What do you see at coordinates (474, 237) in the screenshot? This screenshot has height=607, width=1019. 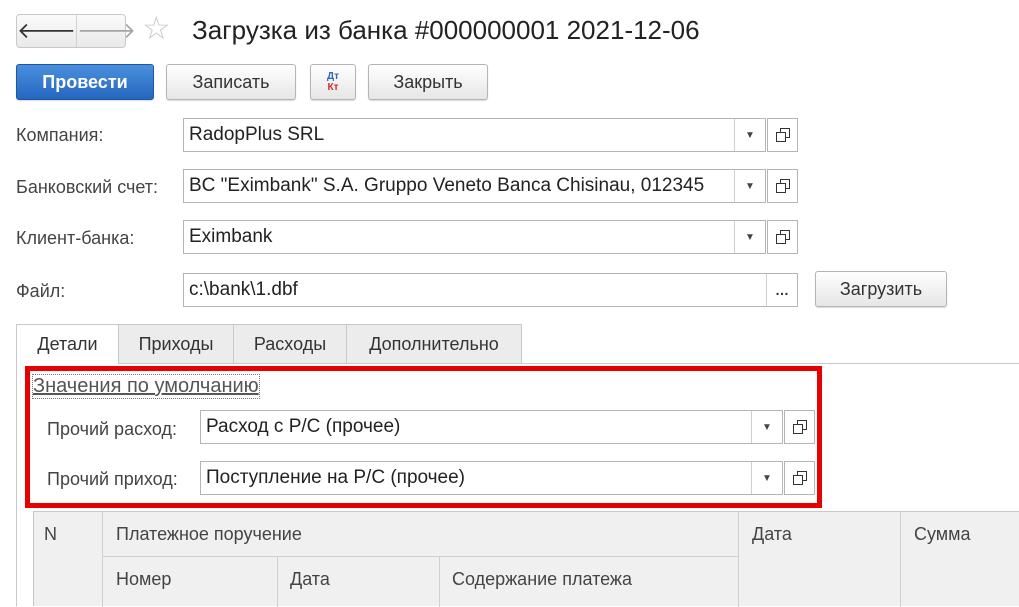 I see `client-bank-field: Eximbank ▼` at bounding box center [474, 237].